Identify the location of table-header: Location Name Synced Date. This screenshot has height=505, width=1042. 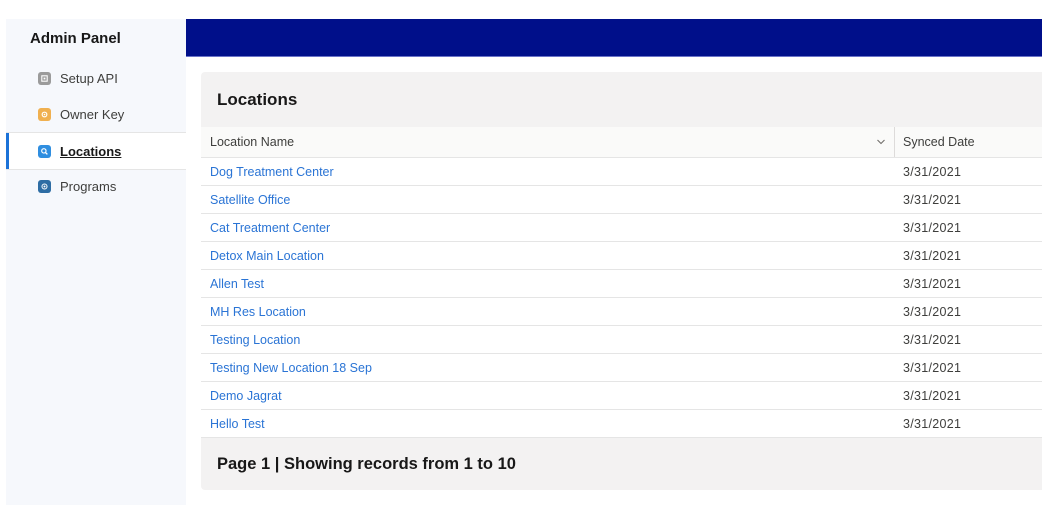
(621, 142).